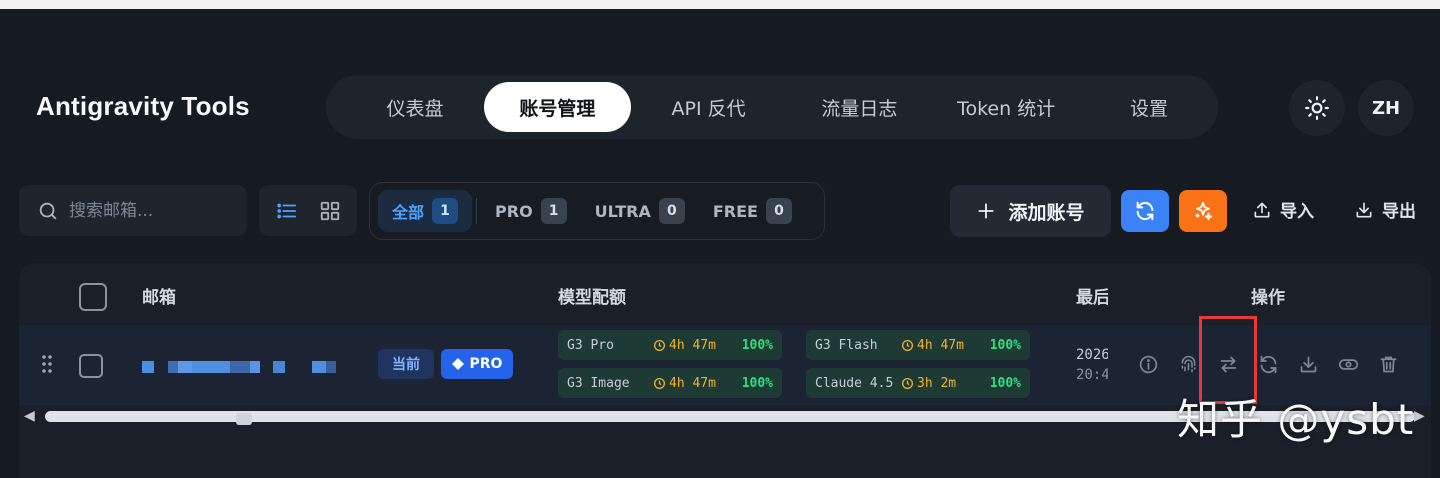 The image size is (1440, 478). I want to click on sparkles-icon, so click(1204, 211).